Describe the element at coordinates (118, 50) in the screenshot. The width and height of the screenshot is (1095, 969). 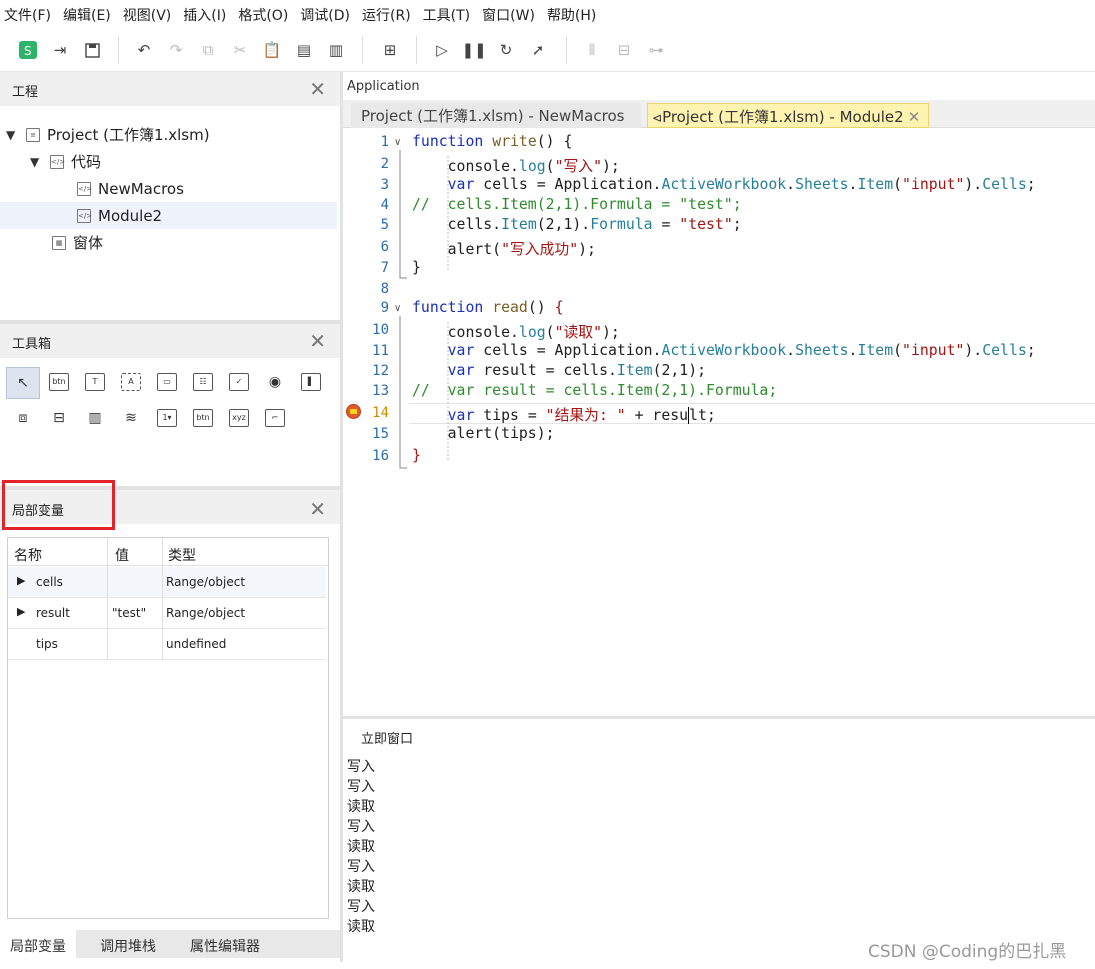
I see `toolbar-separator` at that location.